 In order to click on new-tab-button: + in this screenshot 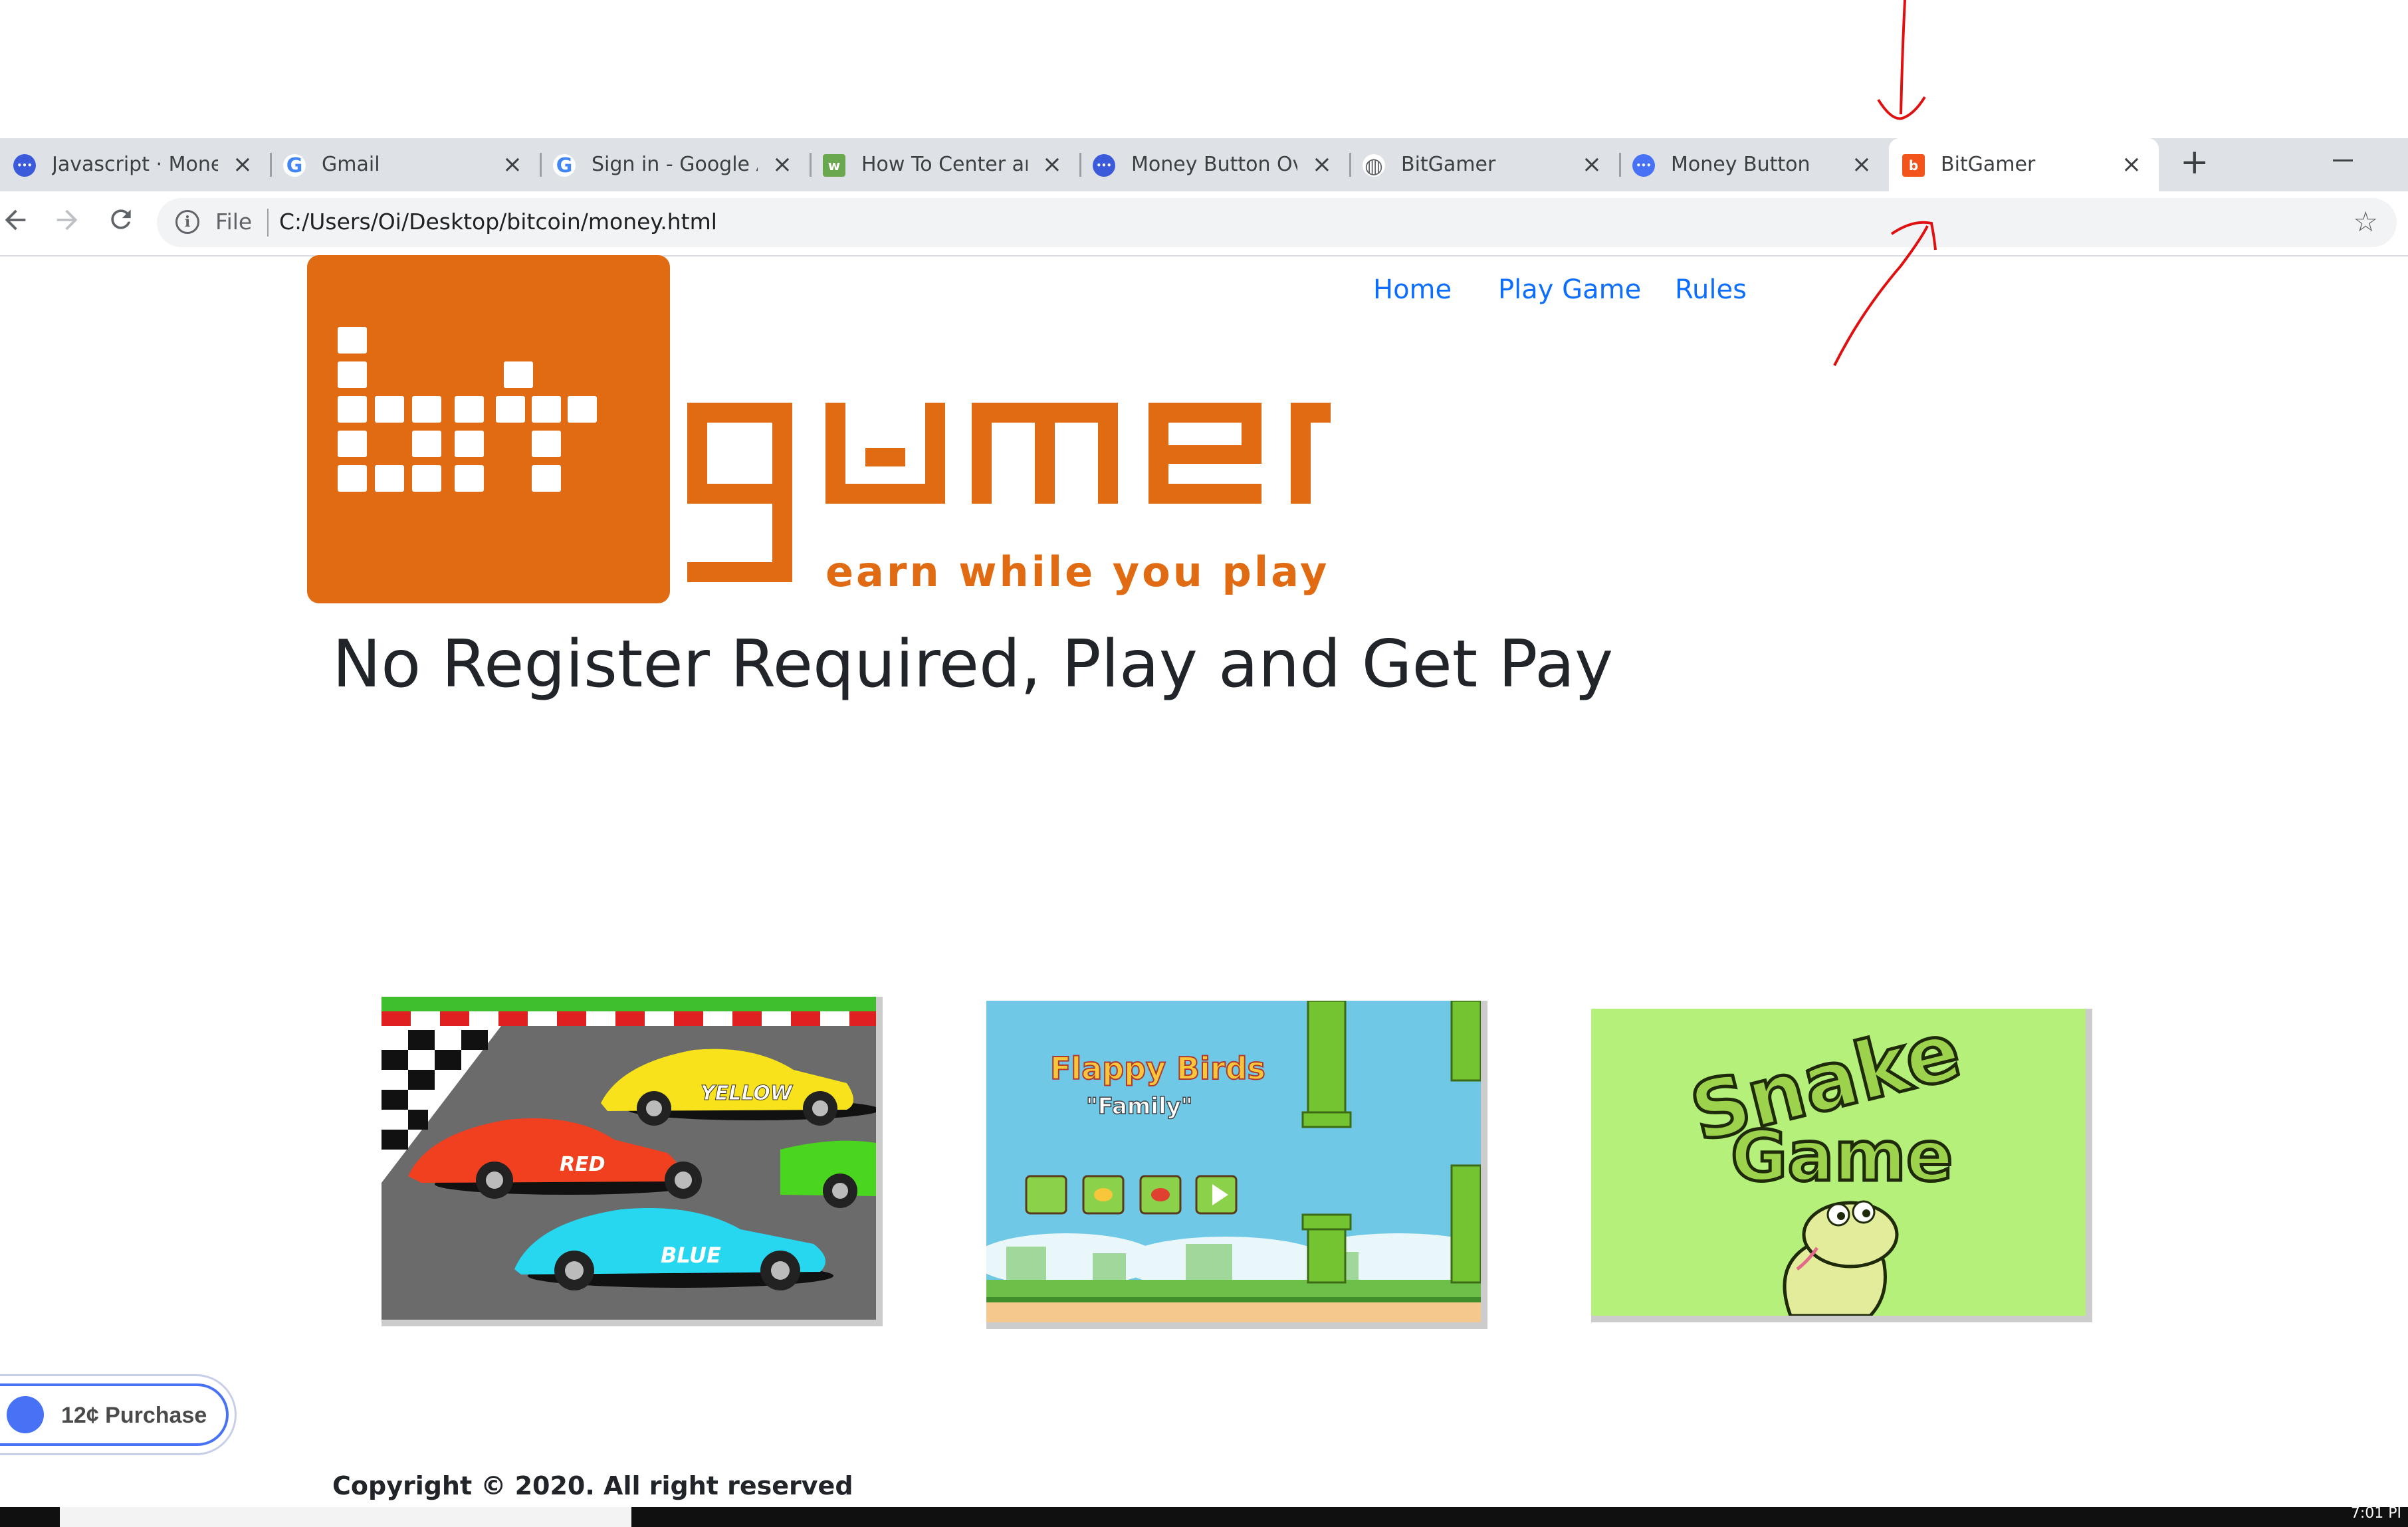, I will do `click(2194, 162)`.